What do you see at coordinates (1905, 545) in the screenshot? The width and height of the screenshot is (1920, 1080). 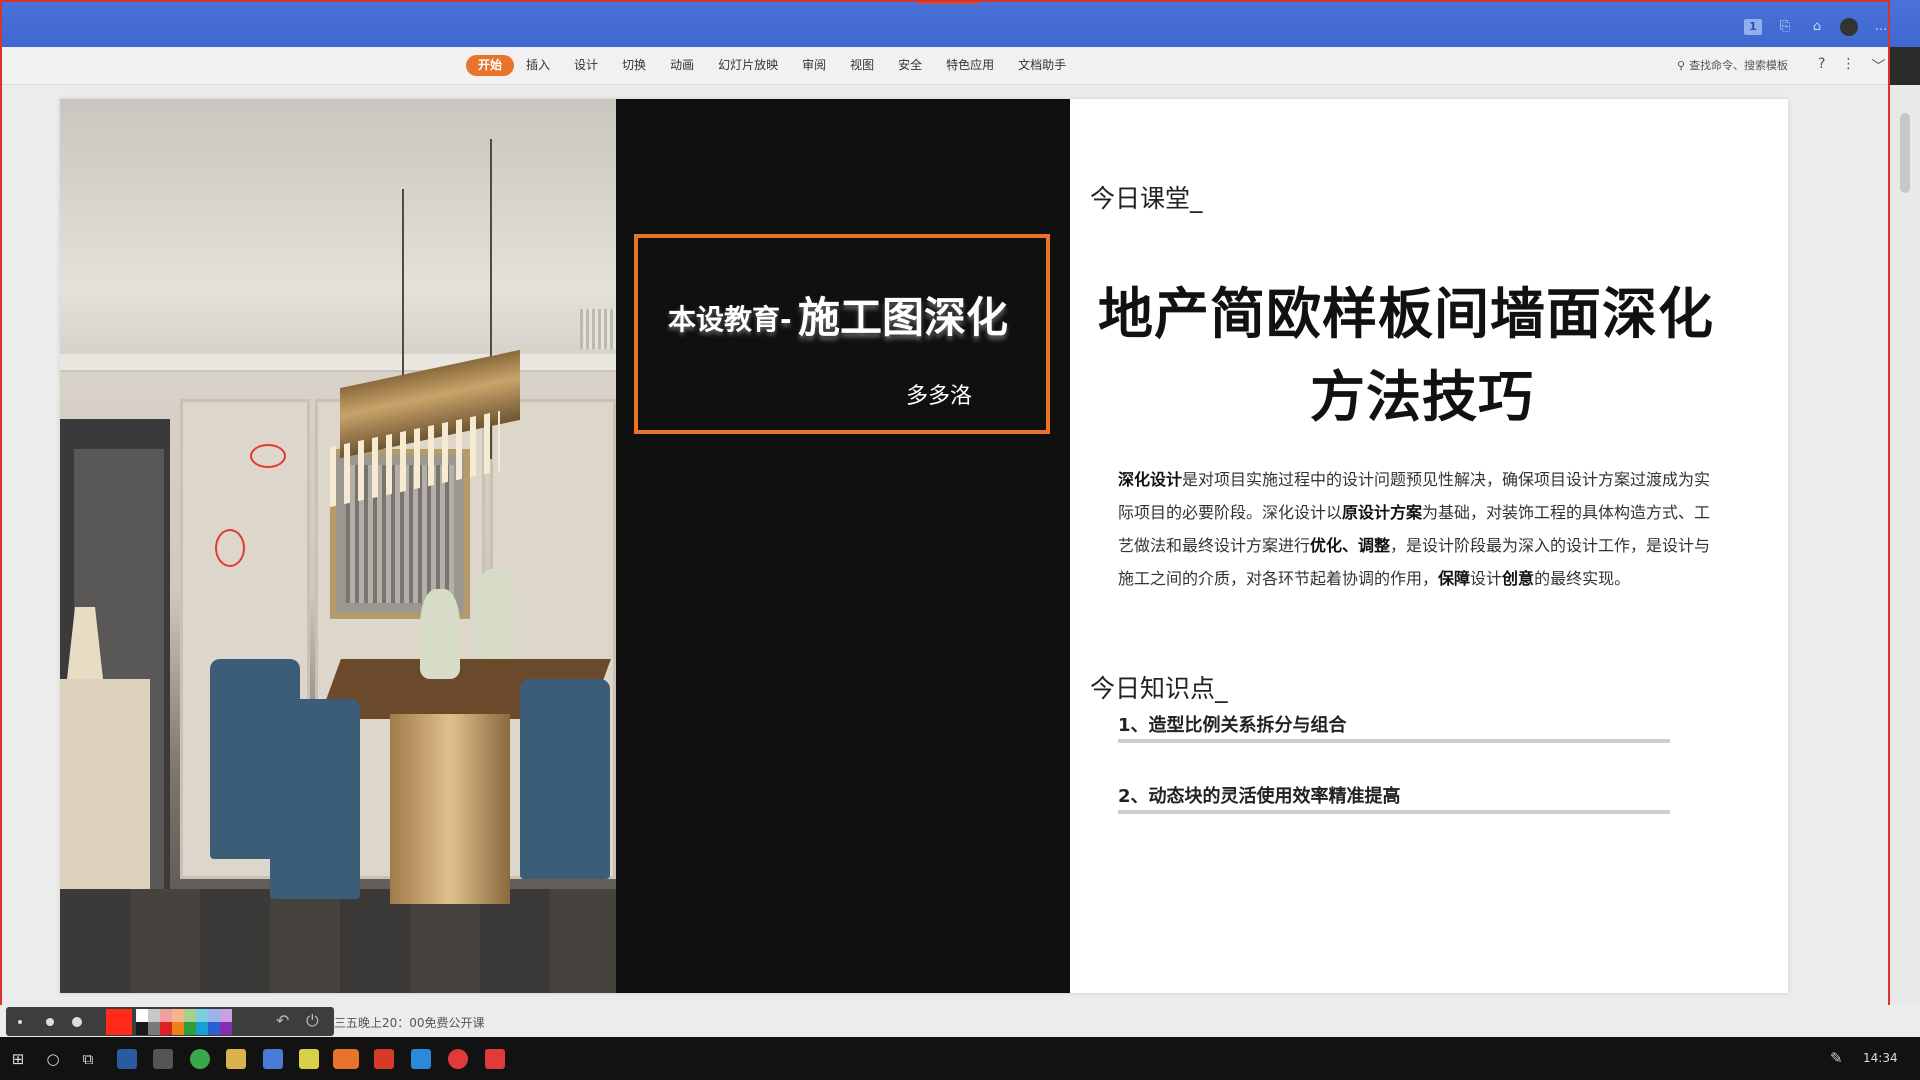 I see `vertical-scrollbar` at bounding box center [1905, 545].